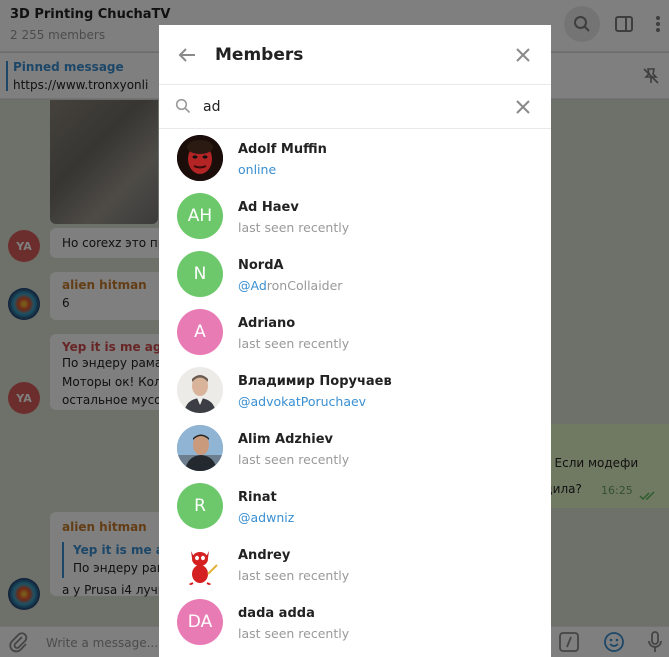 The image size is (669, 657). I want to click on avatar: DA, so click(200, 622).